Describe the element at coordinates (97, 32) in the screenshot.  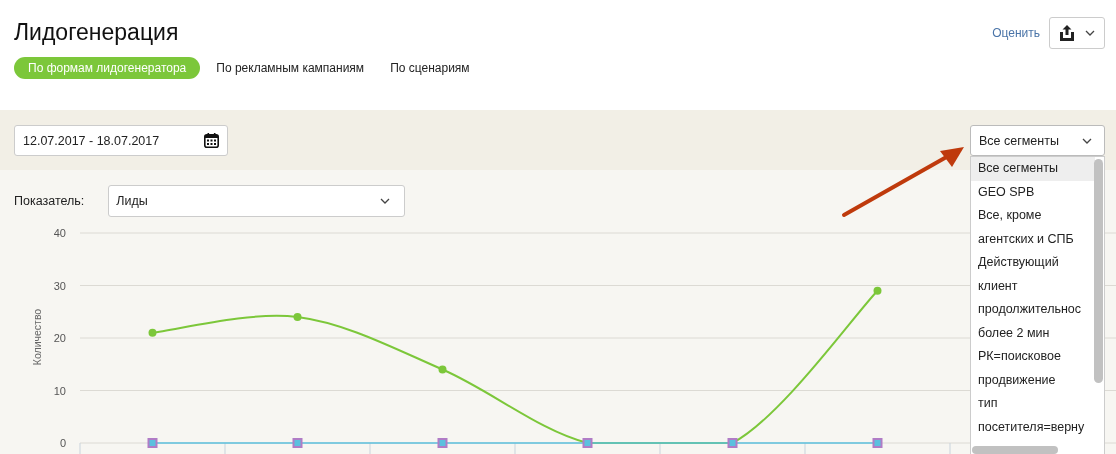
I see `page-title: Лидогенерация` at that location.